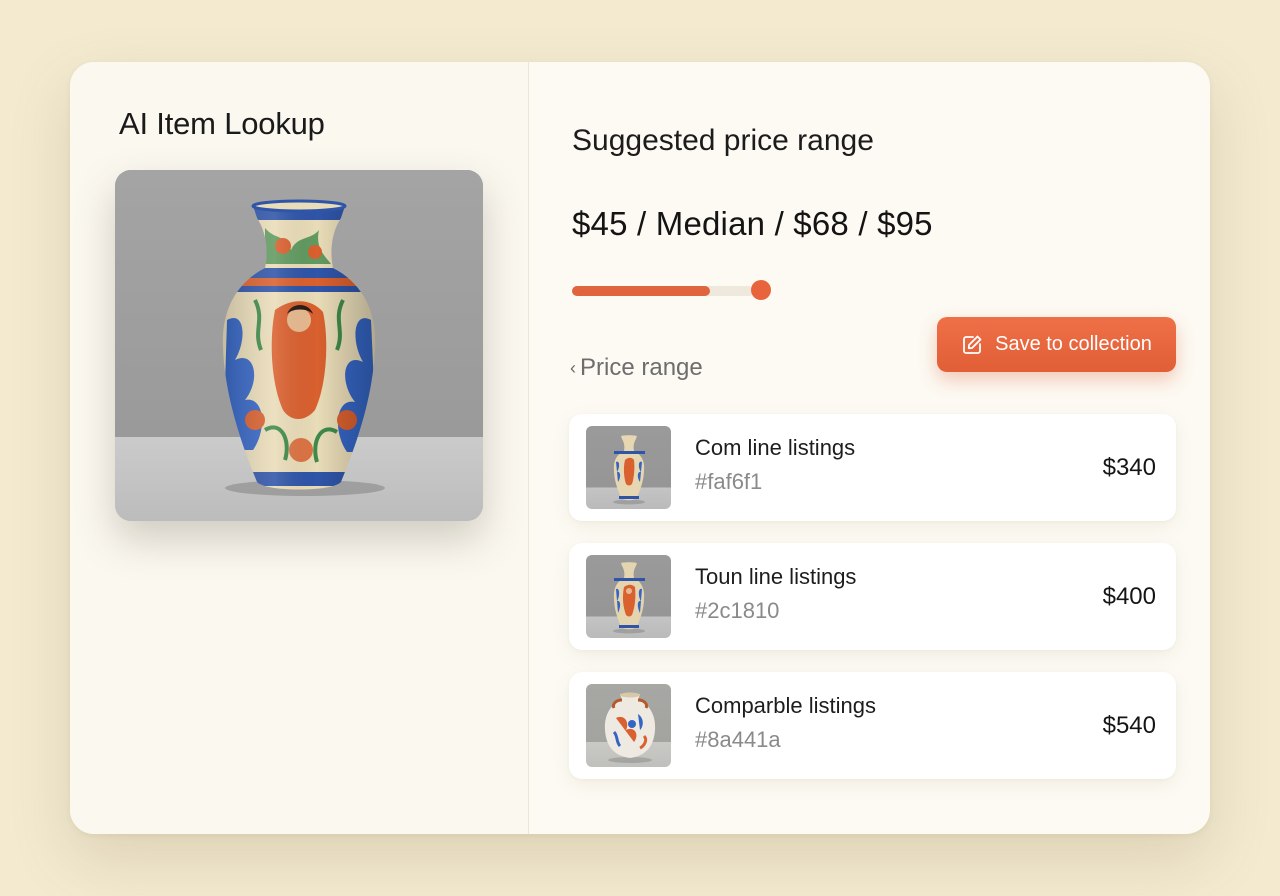 The width and height of the screenshot is (1280, 896). Describe the element at coordinates (1129, 467) in the screenshot. I see `listing-price: $340` at that location.